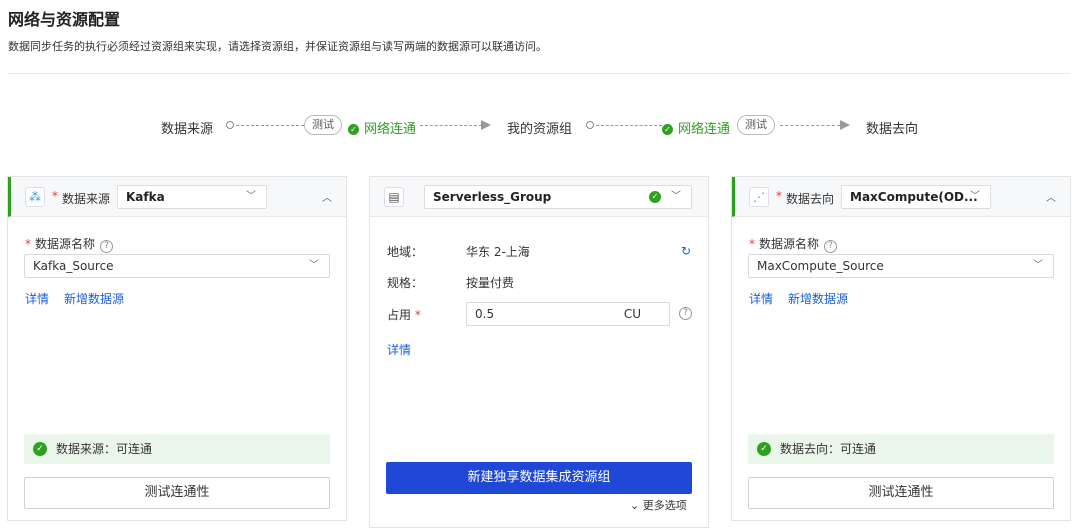 The image size is (1080, 531). I want to click on more-options-text: 更多选项, so click(664, 505).